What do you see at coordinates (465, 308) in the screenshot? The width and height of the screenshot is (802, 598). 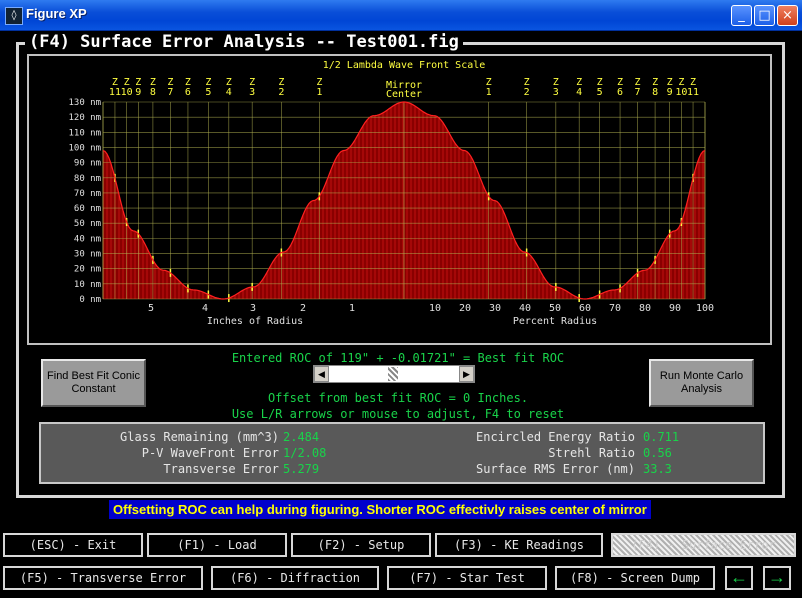 I see `x-tick-percent: 20` at bounding box center [465, 308].